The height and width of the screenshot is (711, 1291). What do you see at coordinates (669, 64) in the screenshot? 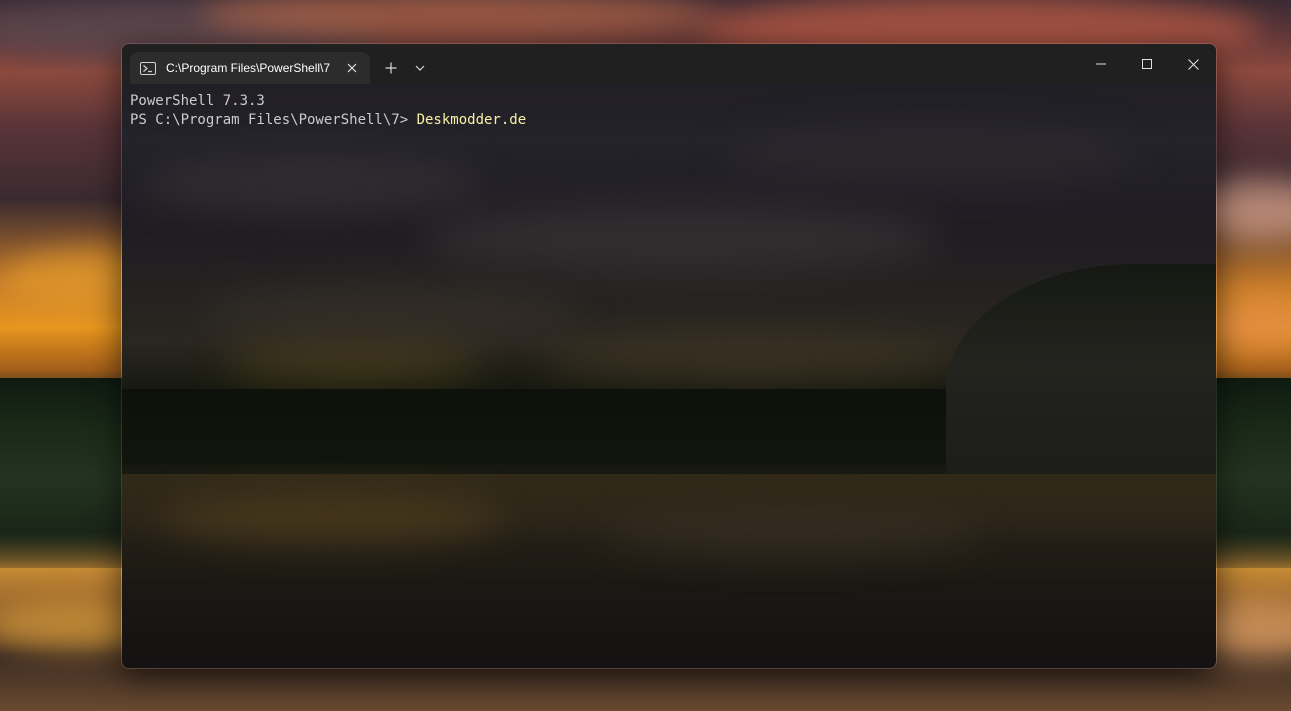
I see `title-bar: C:\Program Files\PowerShell\7` at bounding box center [669, 64].